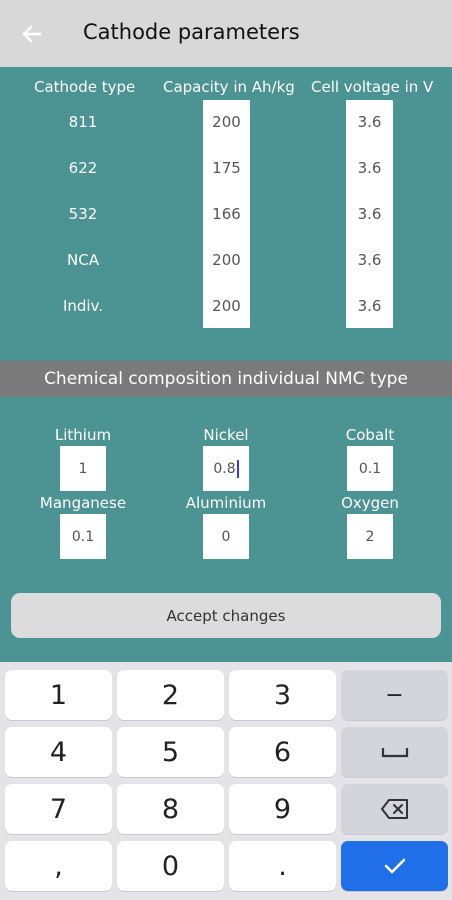 This screenshot has width=452, height=900. I want to click on nickel-input: 0.8, so click(226, 468).